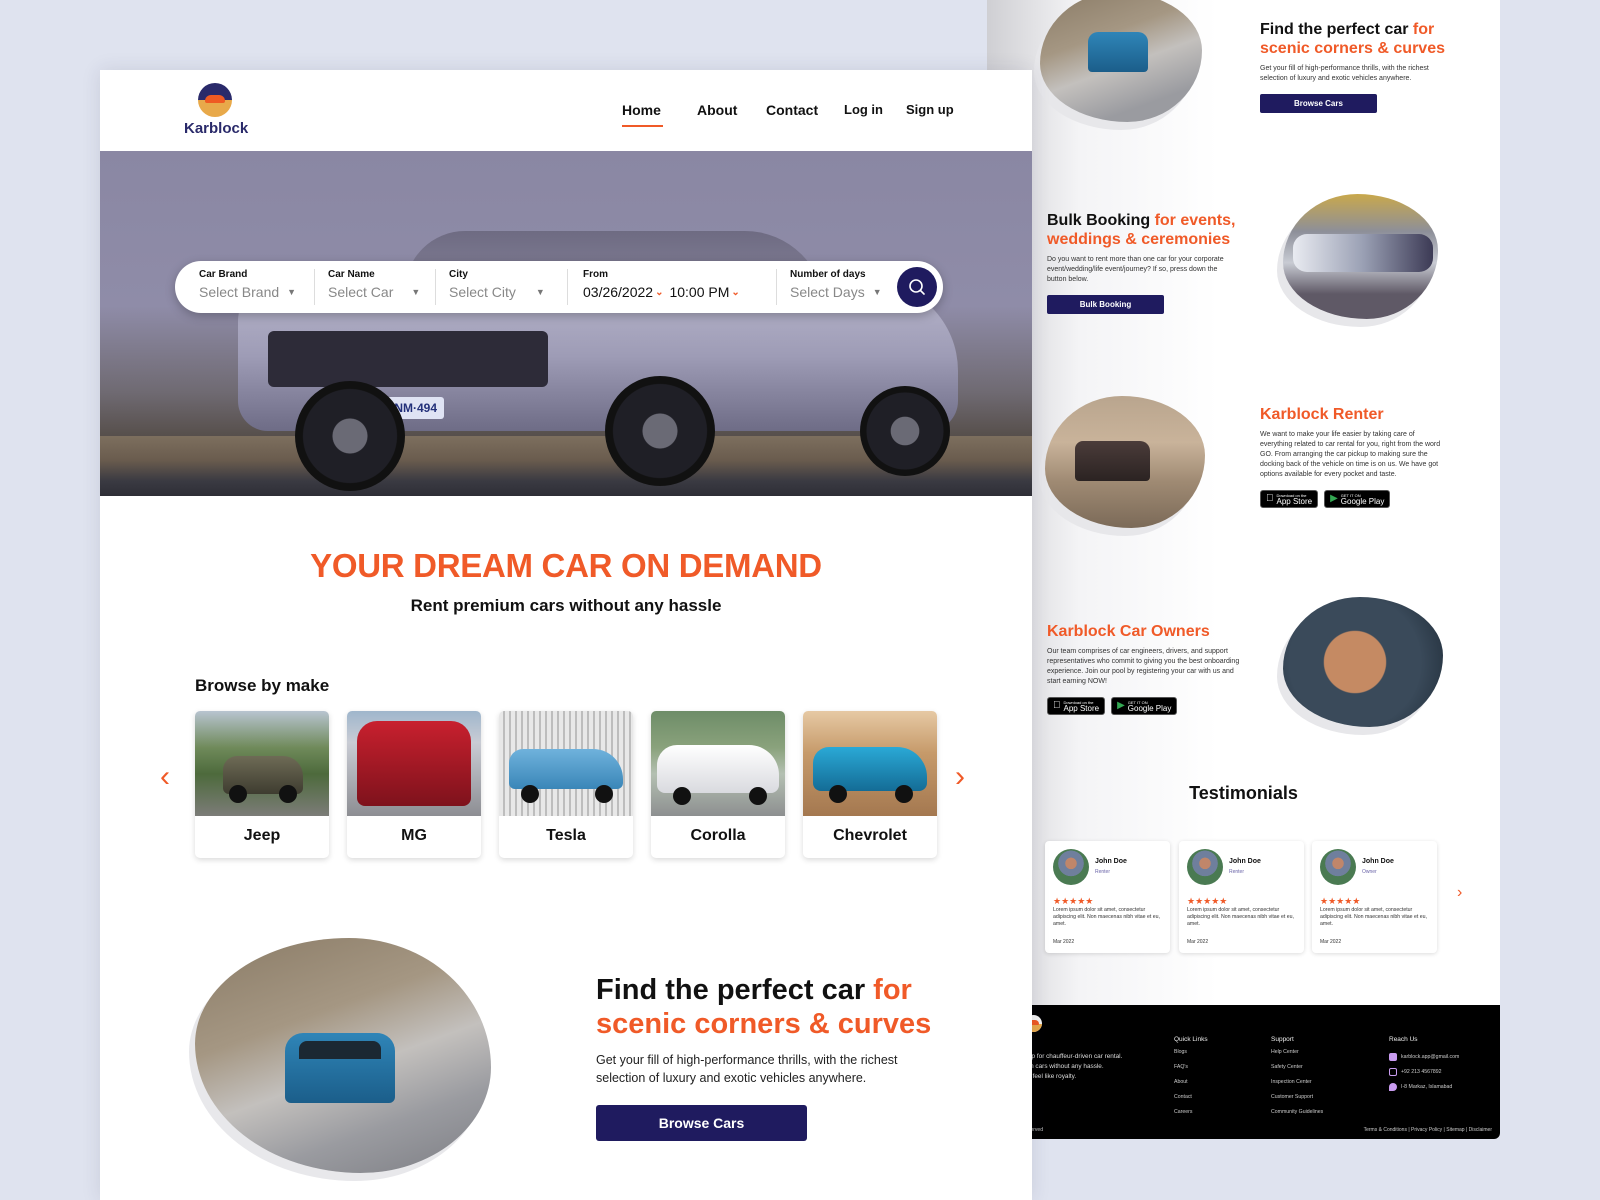 This screenshot has height=1200, width=1600. I want to click on parked-cars-image, so click(1360, 256).